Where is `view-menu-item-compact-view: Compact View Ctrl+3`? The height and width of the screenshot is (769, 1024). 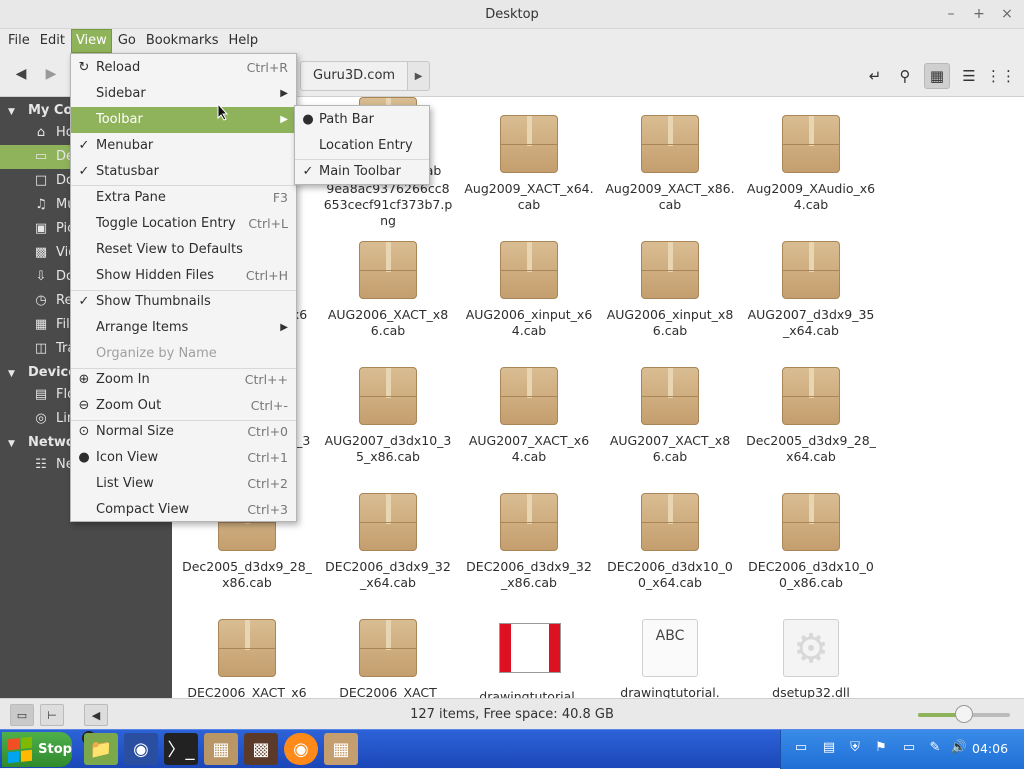
view-menu-item-compact-view: Compact View Ctrl+3 is located at coordinates (183, 510).